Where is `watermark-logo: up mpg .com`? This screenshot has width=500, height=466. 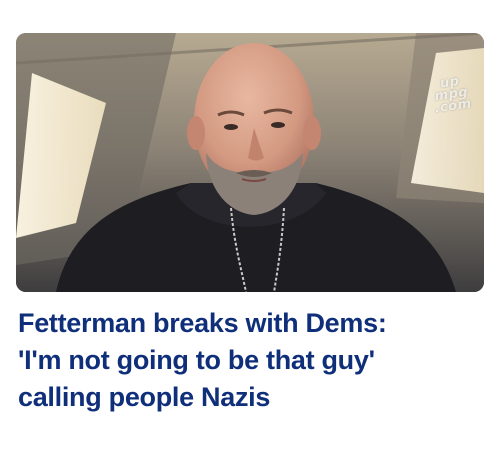 watermark-logo: up mpg .com is located at coordinates (452, 95).